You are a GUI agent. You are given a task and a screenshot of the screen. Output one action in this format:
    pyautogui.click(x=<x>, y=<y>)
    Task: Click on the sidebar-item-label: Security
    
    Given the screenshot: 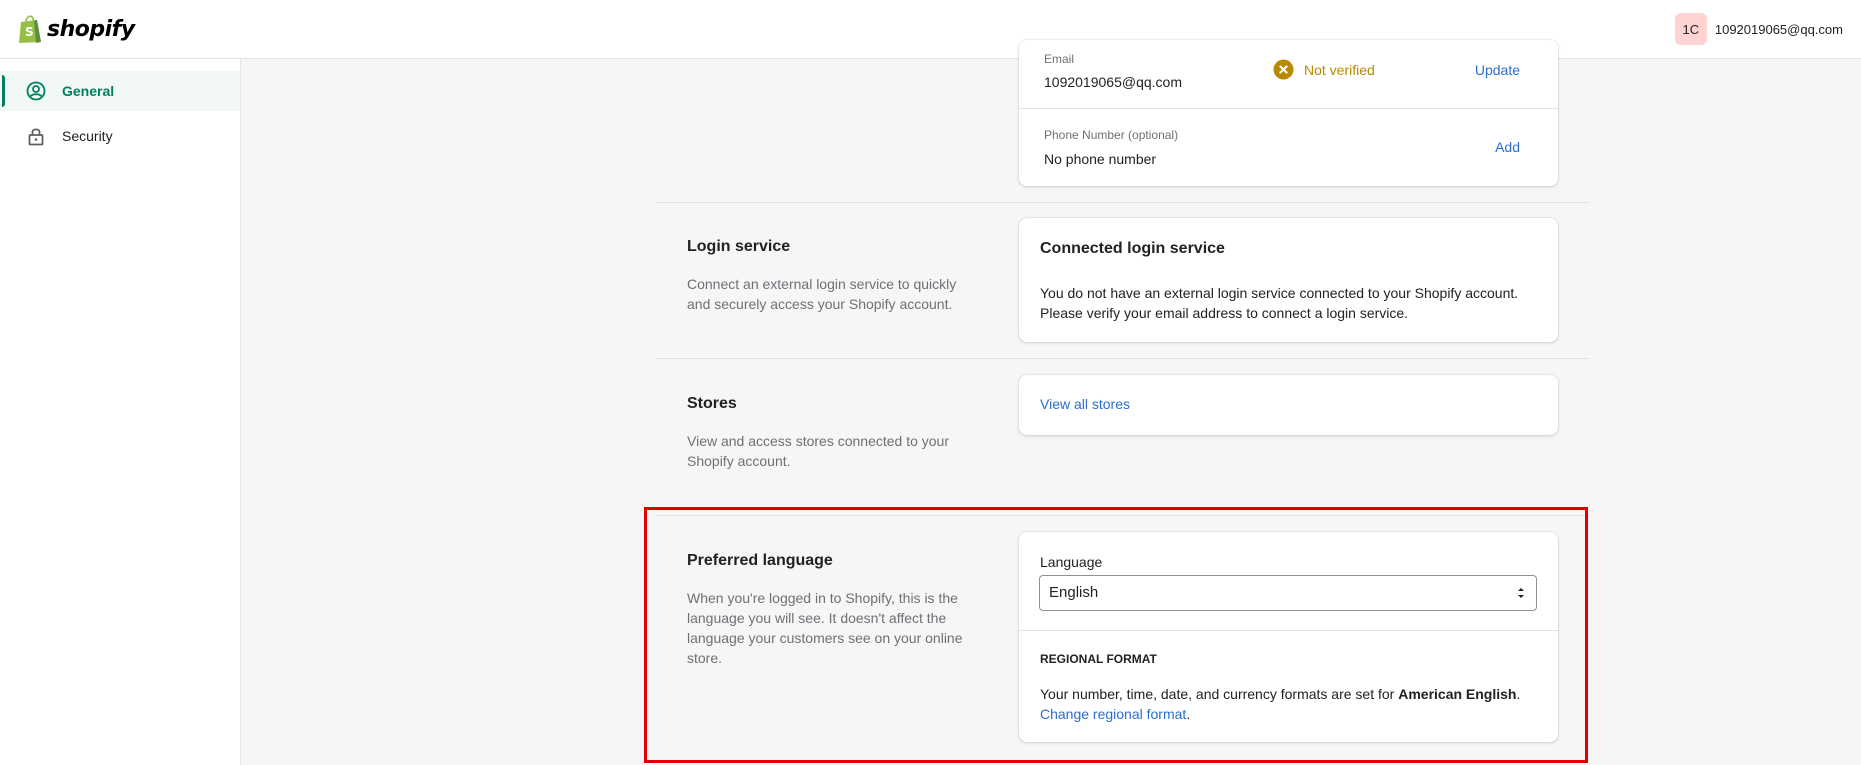 What is the action you would take?
    pyautogui.click(x=87, y=136)
    